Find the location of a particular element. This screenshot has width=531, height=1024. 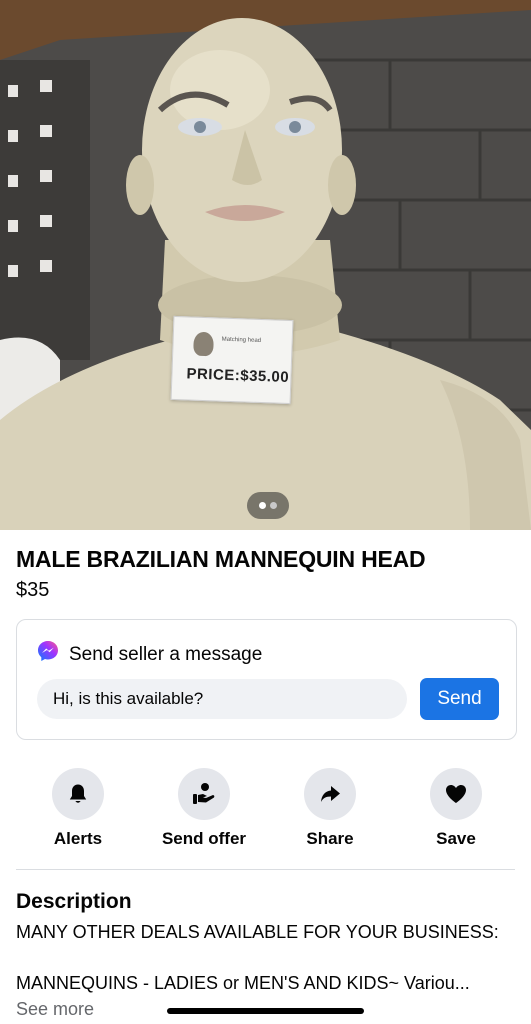

alerts-circle is located at coordinates (78, 794).